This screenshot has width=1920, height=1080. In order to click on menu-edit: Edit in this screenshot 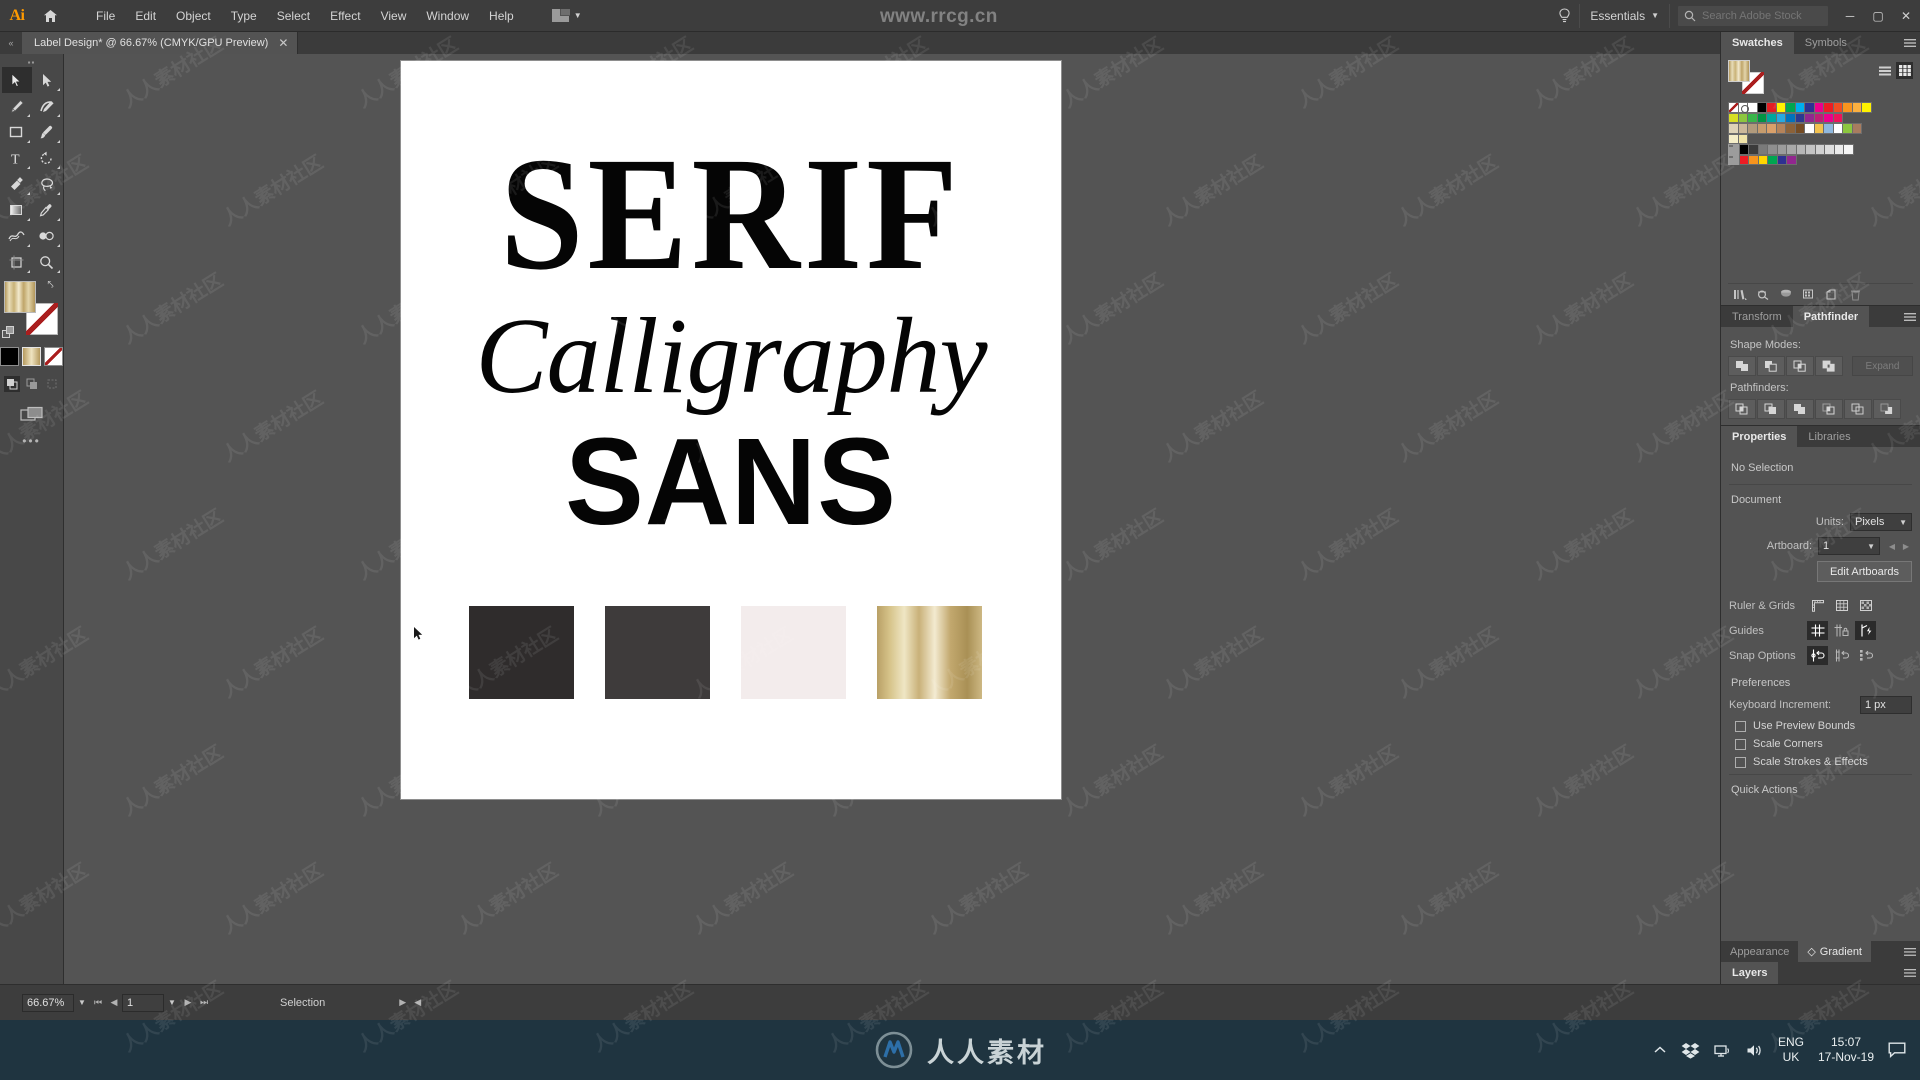, I will do `click(145, 16)`.